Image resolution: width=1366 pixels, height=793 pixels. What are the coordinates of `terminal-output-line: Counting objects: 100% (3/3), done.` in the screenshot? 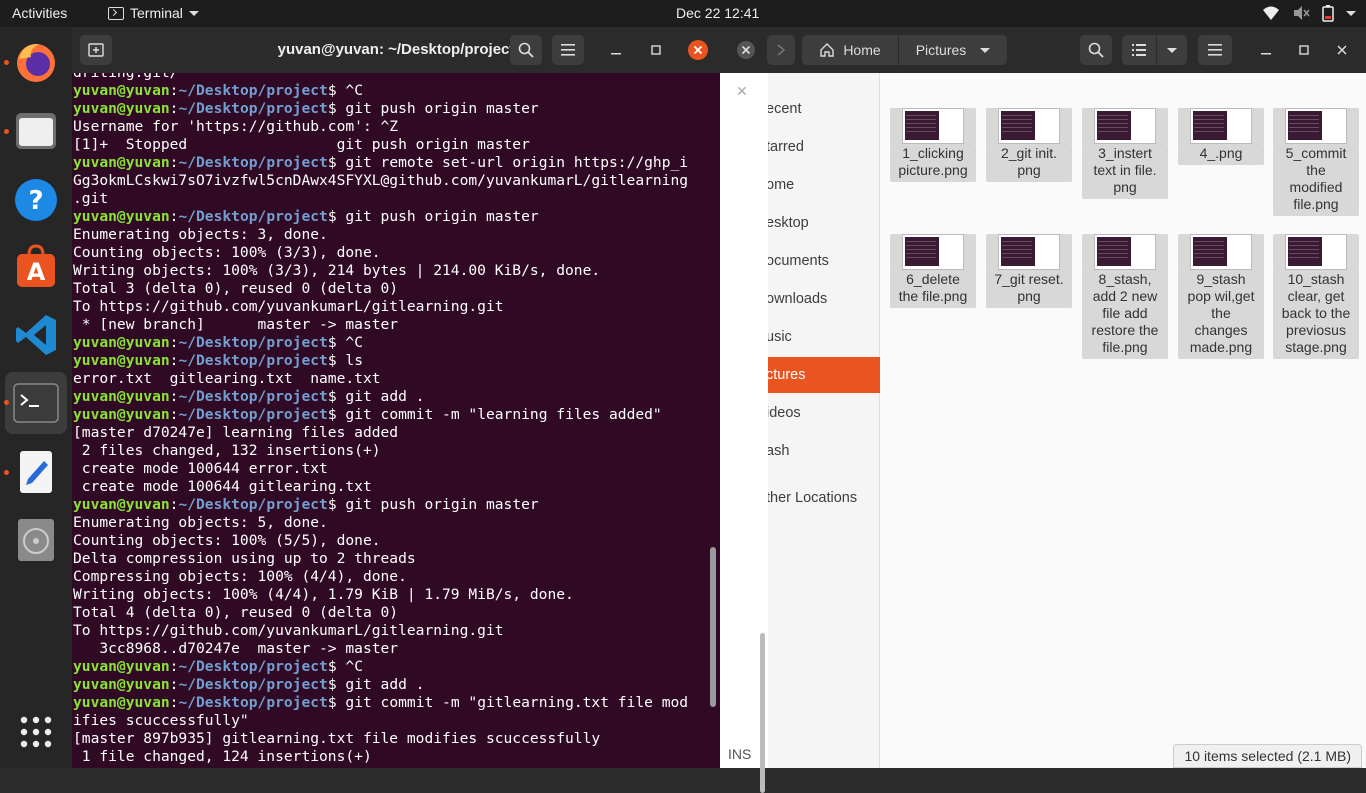 It's located at (227, 252).